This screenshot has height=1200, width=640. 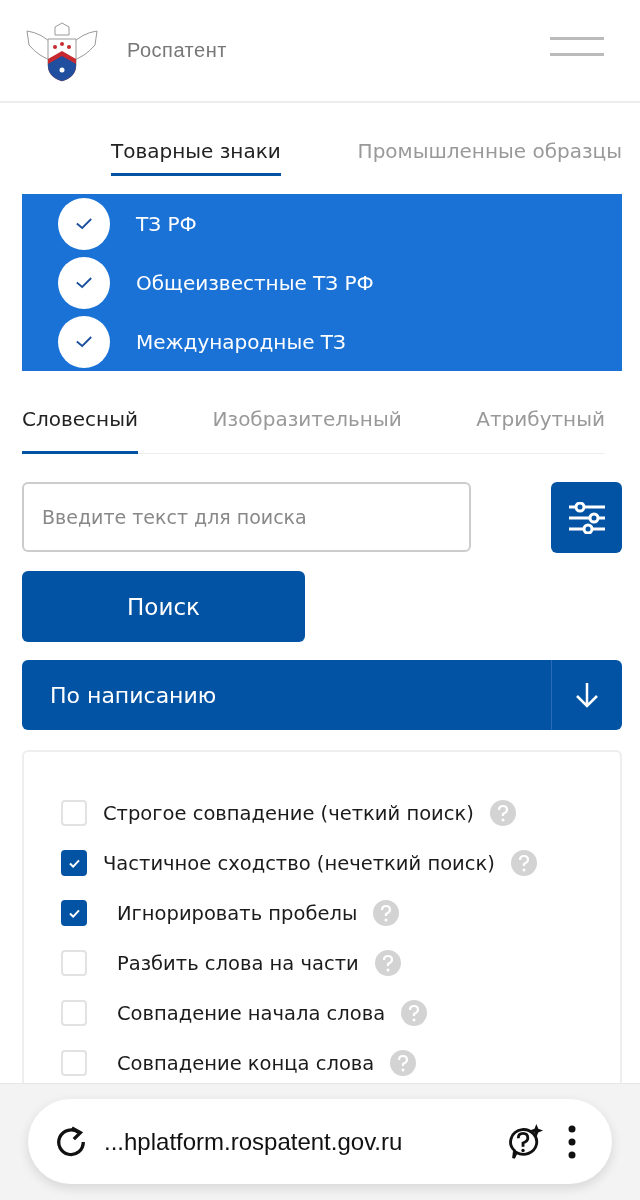 I want to click on option-label: Строгое совпадение (четкий поиск), so click(x=288, y=813).